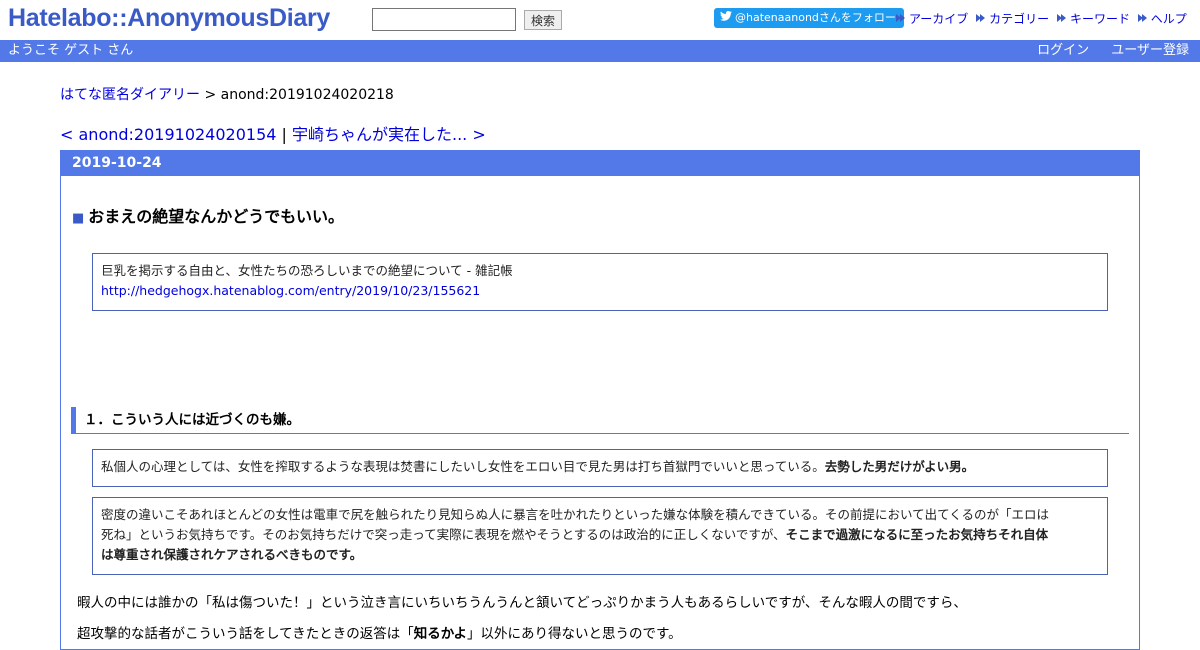 Image resolution: width=1200 pixels, height=650 pixels. I want to click on quote-bold-text: そこまで過激になるに至ったお気持ちそれ自体, so click(917, 534).